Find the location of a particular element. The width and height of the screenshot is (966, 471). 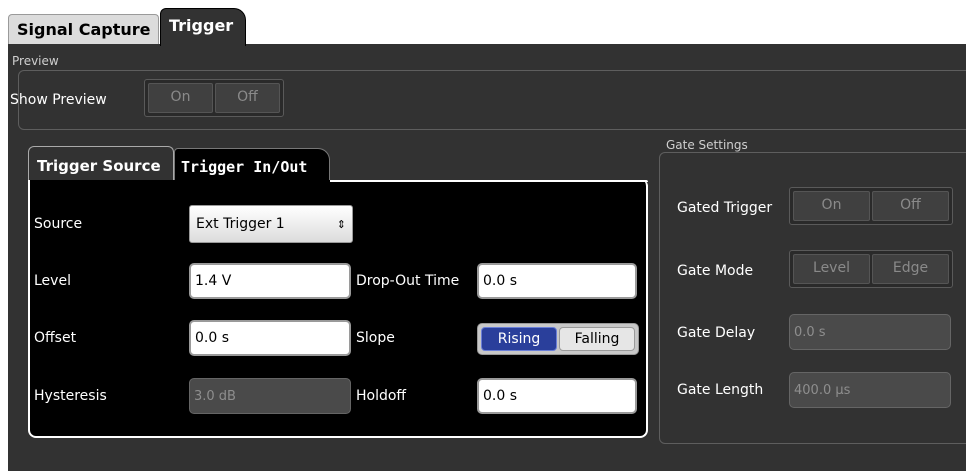

gate-mode-label: Gate Mode is located at coordinates (715, 271).